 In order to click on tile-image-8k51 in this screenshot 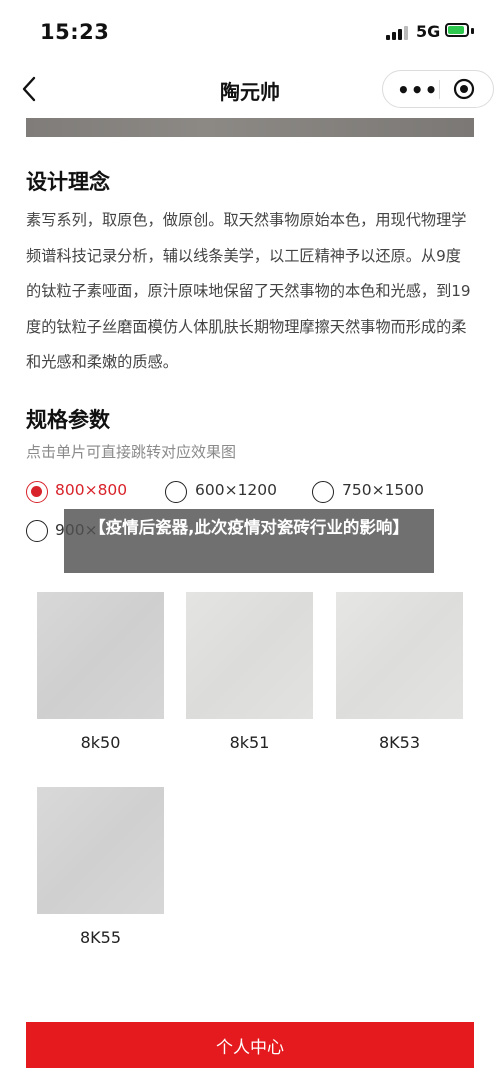, I will do `click(249, 655)`.